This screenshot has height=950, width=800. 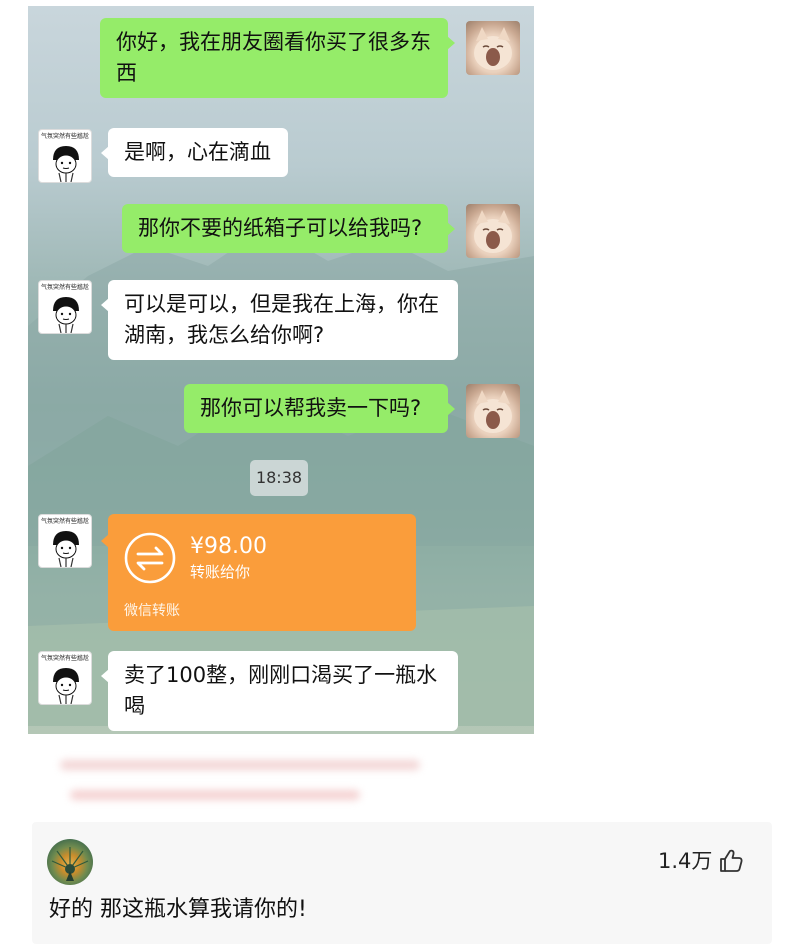 I want to click on money-transfer-card: ¥98.00 转账给你 微信转账, so click(x=258, y=572).